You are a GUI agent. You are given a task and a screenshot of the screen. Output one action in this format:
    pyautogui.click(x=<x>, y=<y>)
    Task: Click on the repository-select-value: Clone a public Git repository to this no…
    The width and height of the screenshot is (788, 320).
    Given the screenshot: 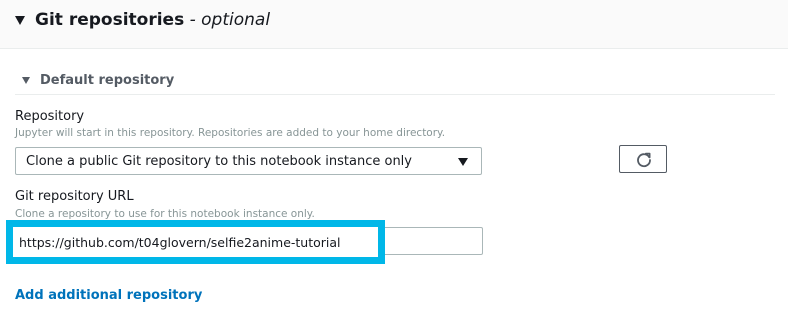 What is the action you would take?
    pyautogui.click(x=219, y=161)
    